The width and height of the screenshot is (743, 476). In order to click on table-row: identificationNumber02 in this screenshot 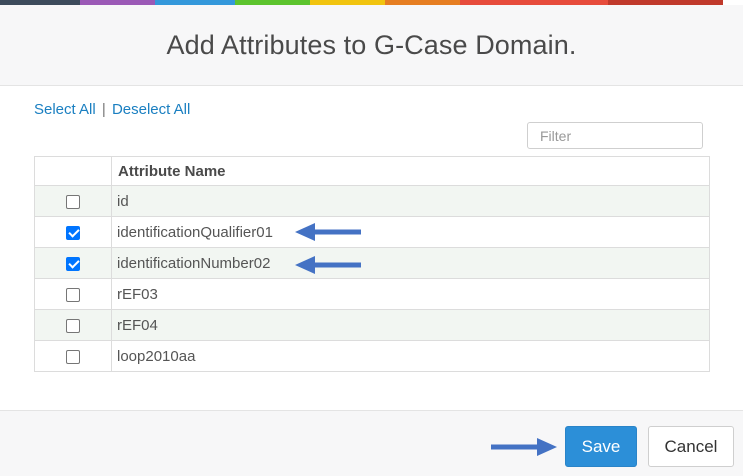, I will do `click(372, 263)`.